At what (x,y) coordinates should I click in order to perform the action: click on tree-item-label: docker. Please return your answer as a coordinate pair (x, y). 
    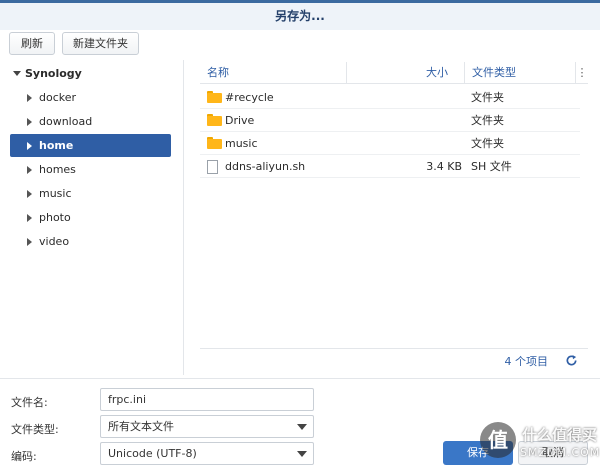
    Looking at the image, I should click on (58, 97).